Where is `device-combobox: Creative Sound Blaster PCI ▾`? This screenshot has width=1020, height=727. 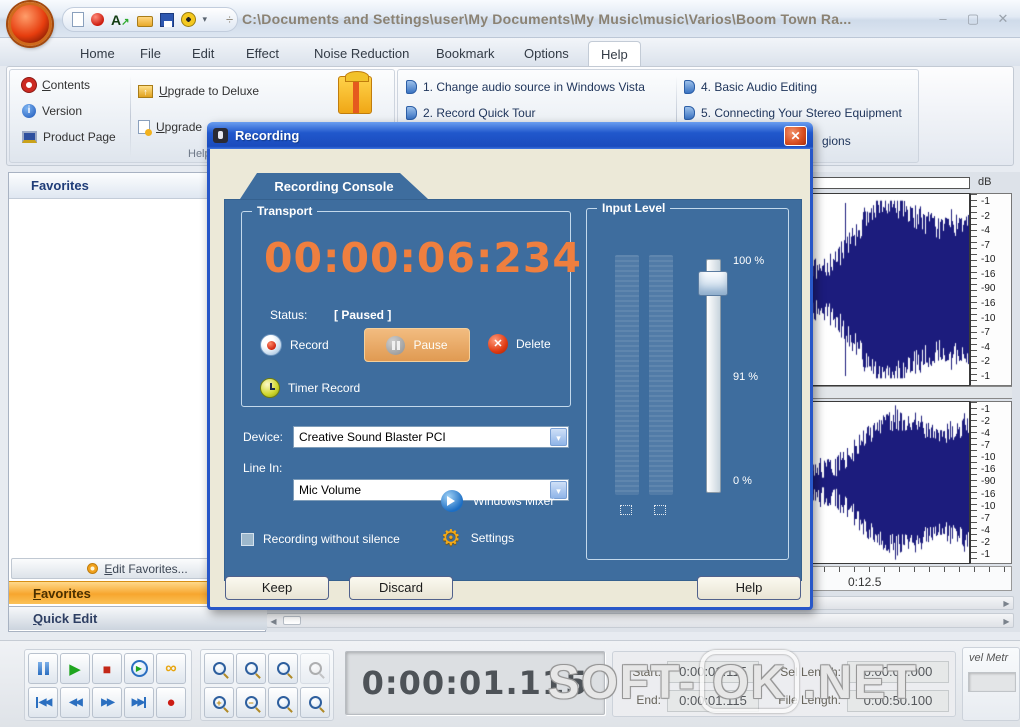
device-combobox: Creative Sound Blaster PCI ▾ is located at coordinates (431, 437).